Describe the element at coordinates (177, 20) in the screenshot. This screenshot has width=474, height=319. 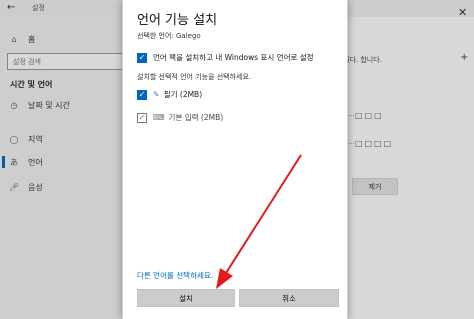
I see `dialog-title: 언어 기능 설치` at that location.